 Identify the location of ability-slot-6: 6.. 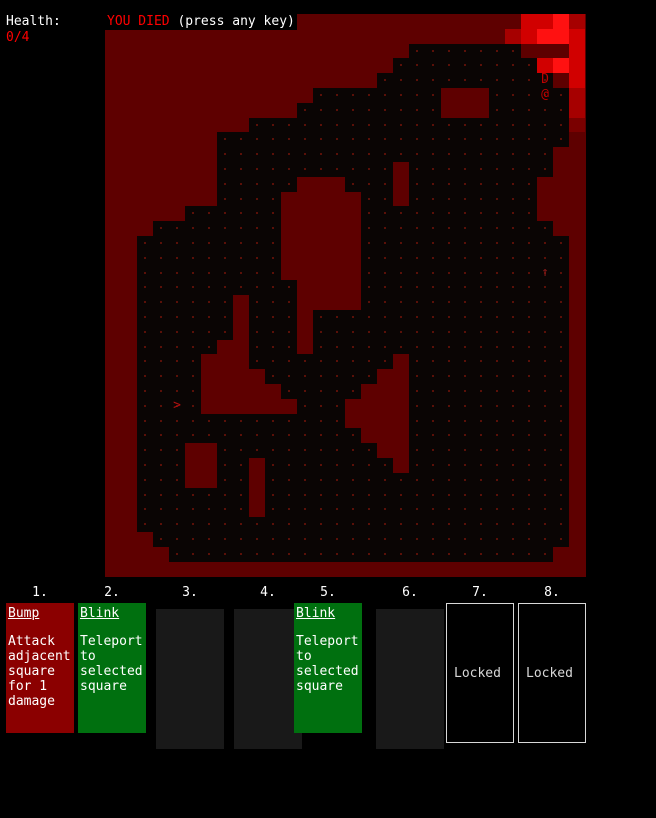
(410, 672).